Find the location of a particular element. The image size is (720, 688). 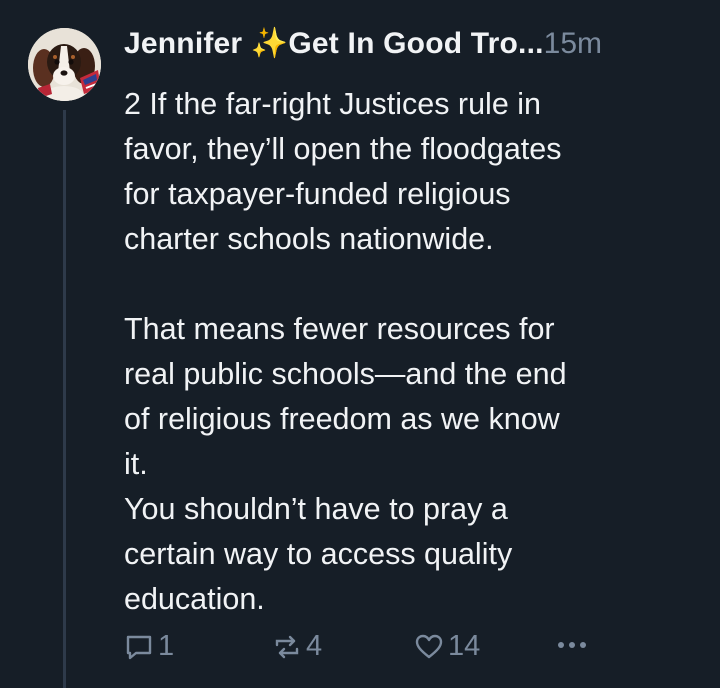

post-actions: 1 4 14 is located at coordinates (359, 652).